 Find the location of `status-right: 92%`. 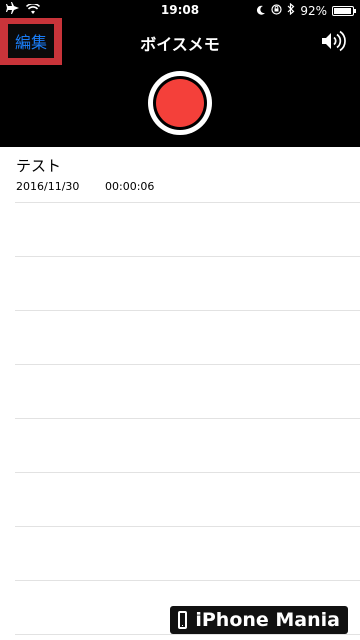

status-right: 92% is located at coordinates (306, 10).